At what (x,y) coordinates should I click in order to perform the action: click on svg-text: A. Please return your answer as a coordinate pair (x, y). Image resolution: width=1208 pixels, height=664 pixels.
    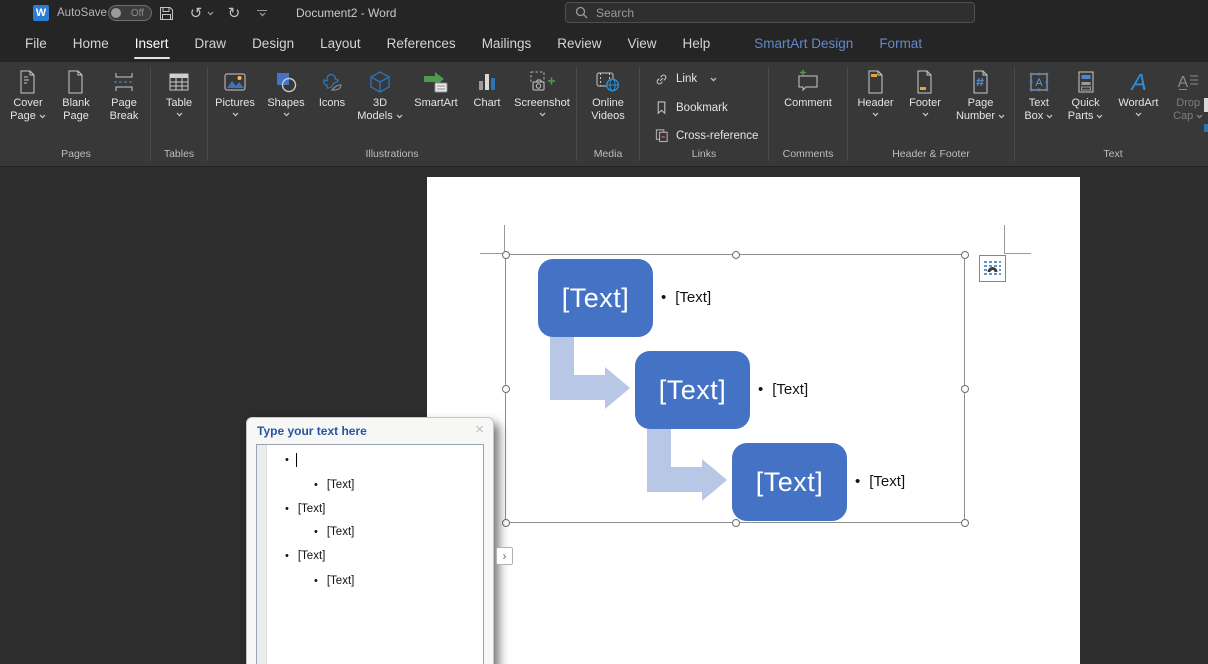
    Looking at the image, I should click on (1138, 82).